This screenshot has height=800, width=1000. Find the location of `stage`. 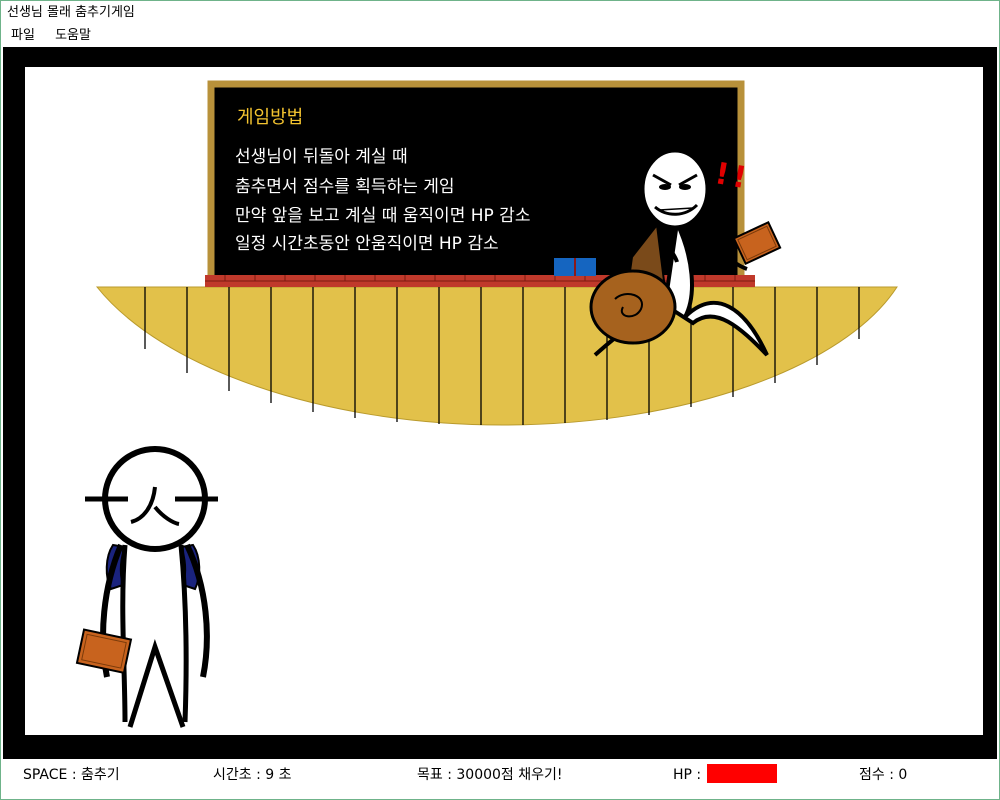

stage is located at coordinates (496, 356).